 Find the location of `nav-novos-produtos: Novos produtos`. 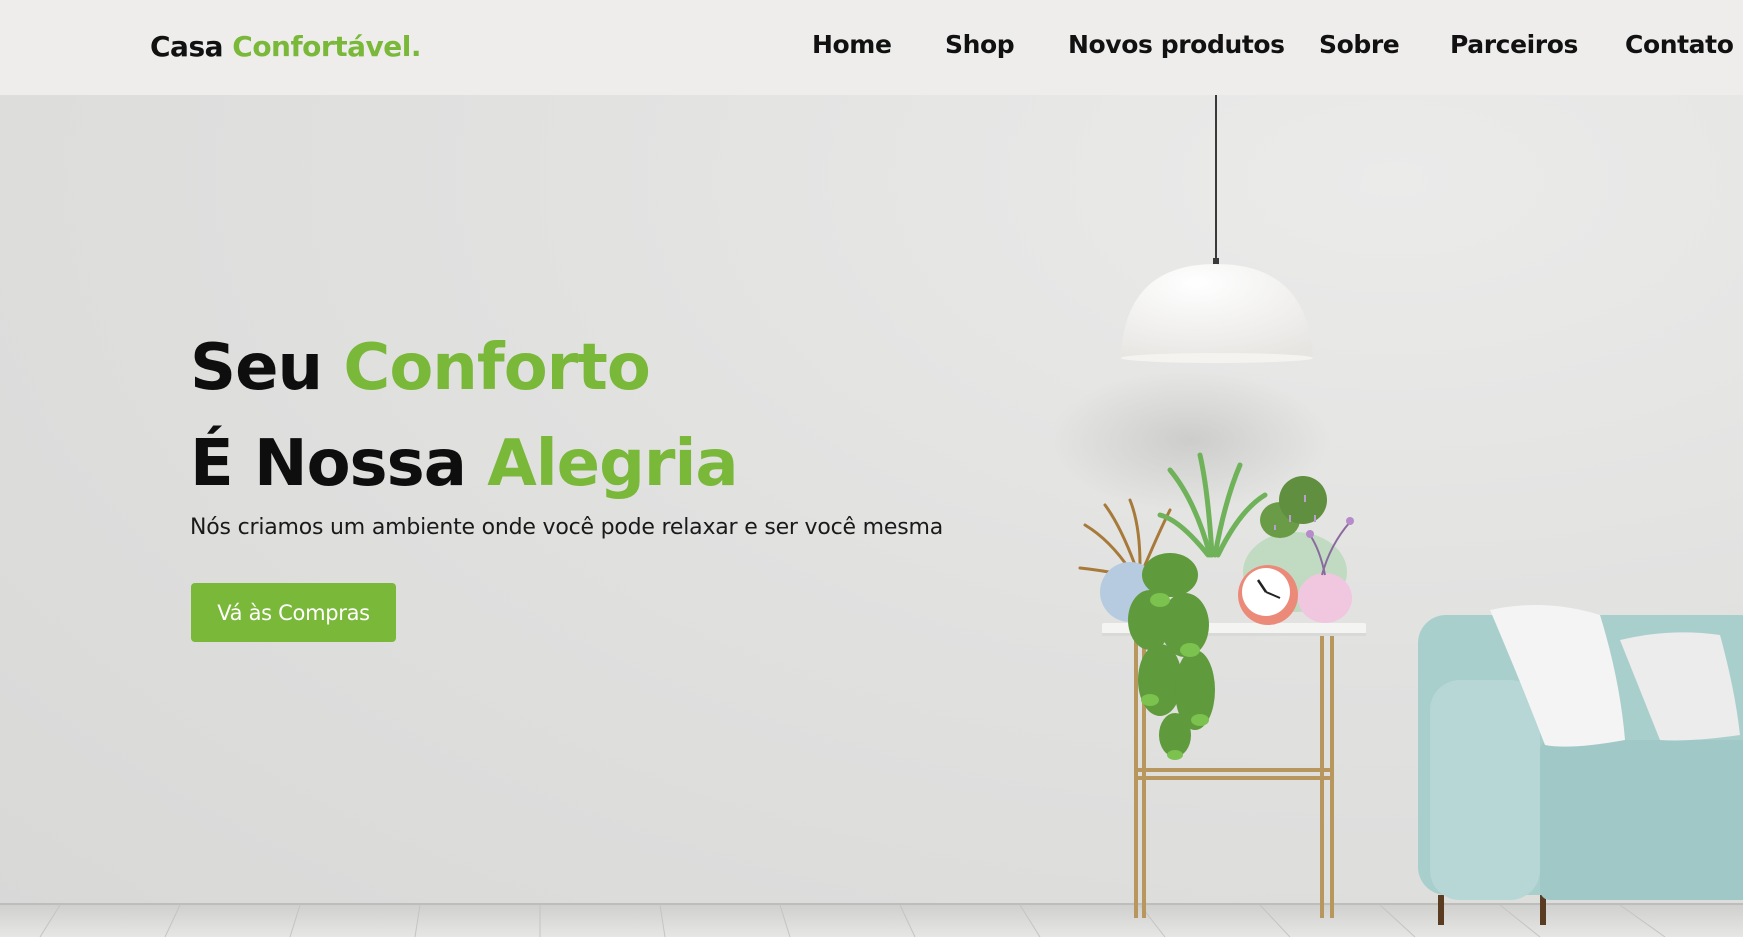

nav-novos-produtos: Novos produtos is located at coordinates (1176, 44).